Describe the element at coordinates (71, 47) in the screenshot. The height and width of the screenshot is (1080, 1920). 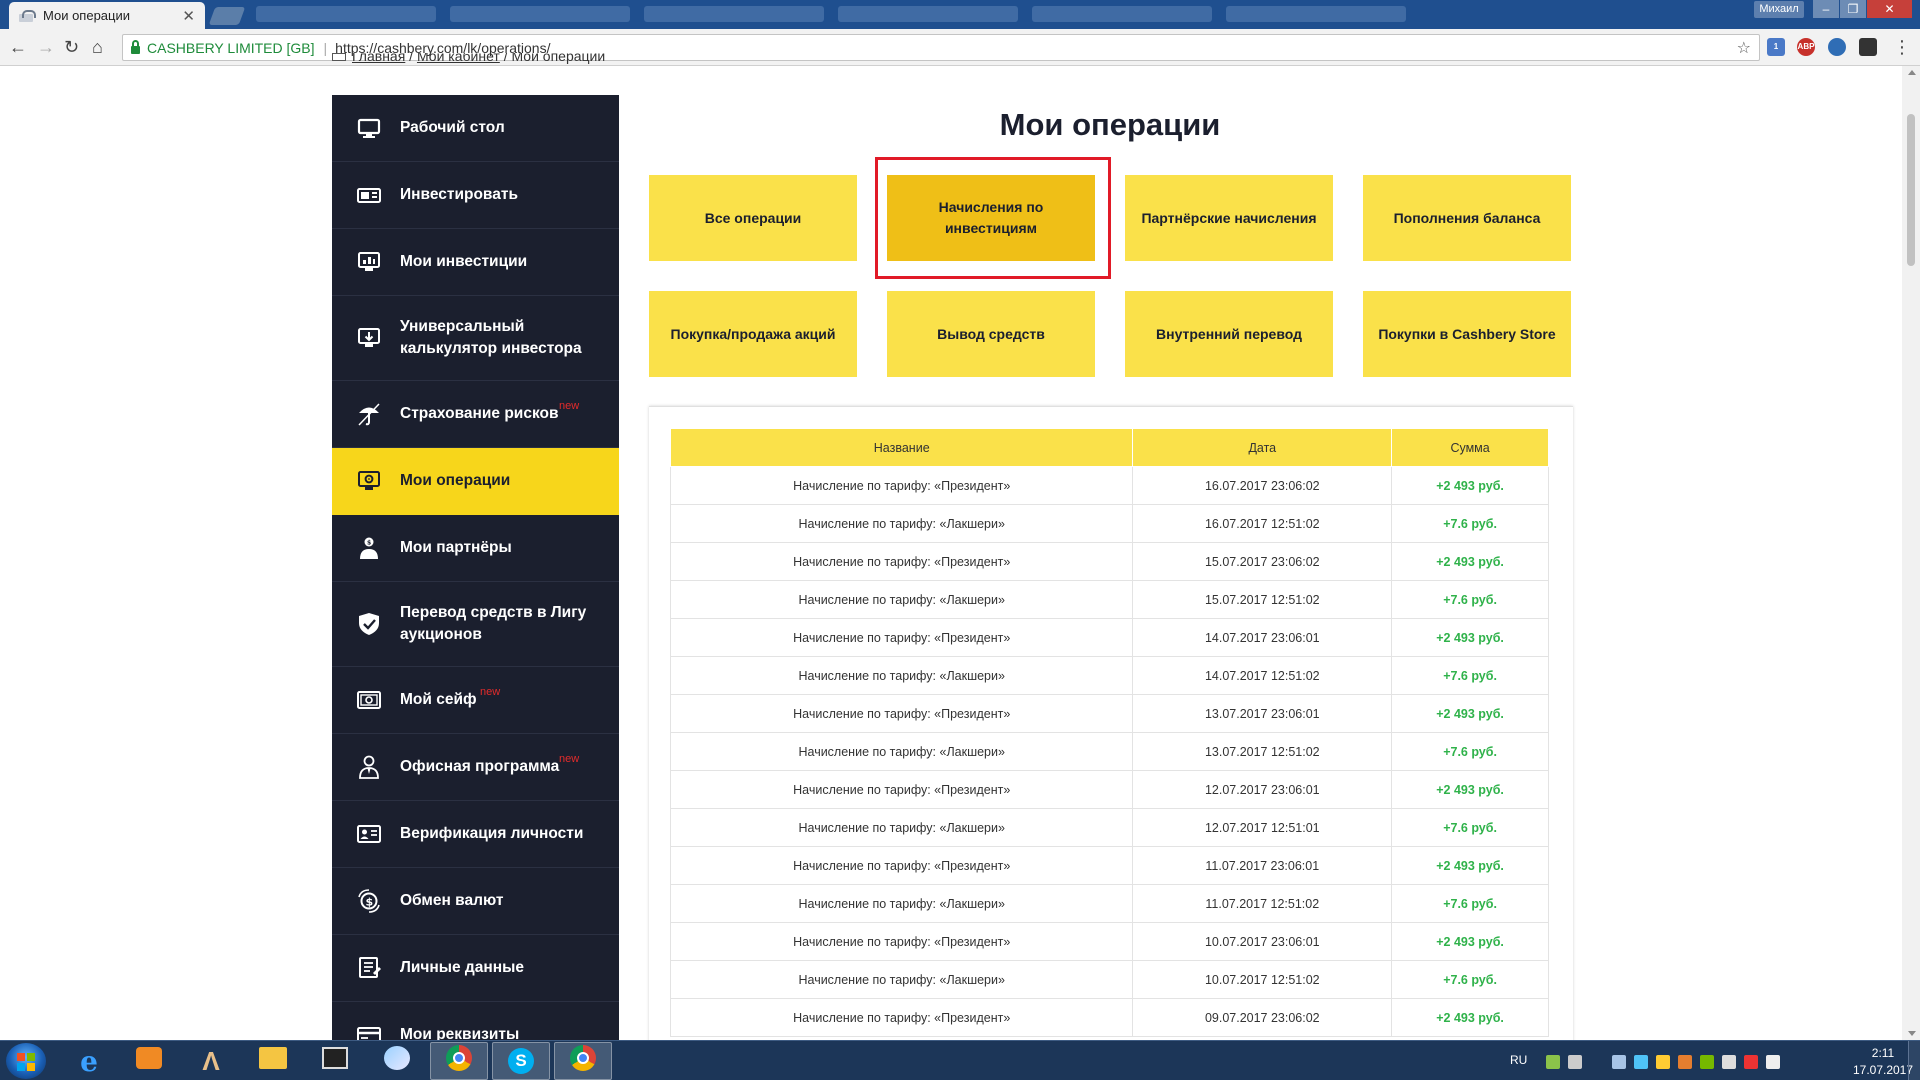
I see `reload-icon: ↻` at that location.